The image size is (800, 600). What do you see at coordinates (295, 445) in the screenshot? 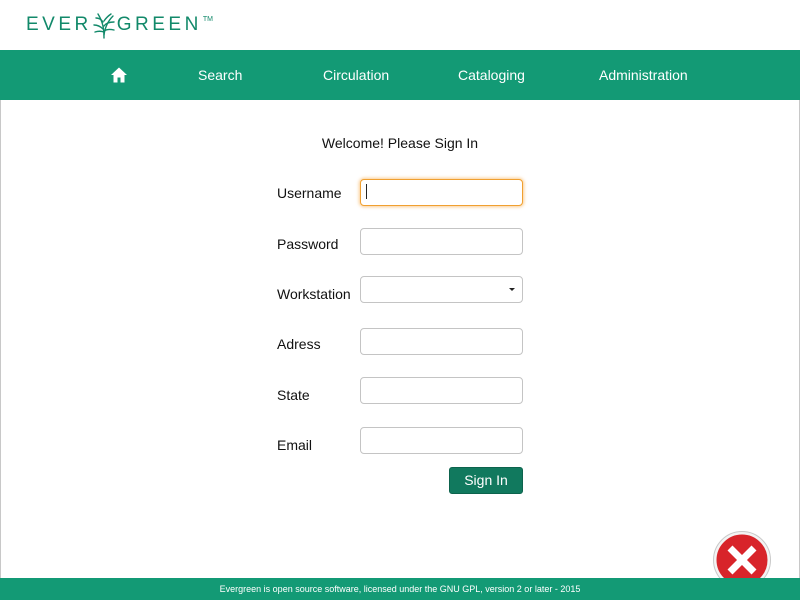
I see `email-label: Email` at bounding box center [295, 445].